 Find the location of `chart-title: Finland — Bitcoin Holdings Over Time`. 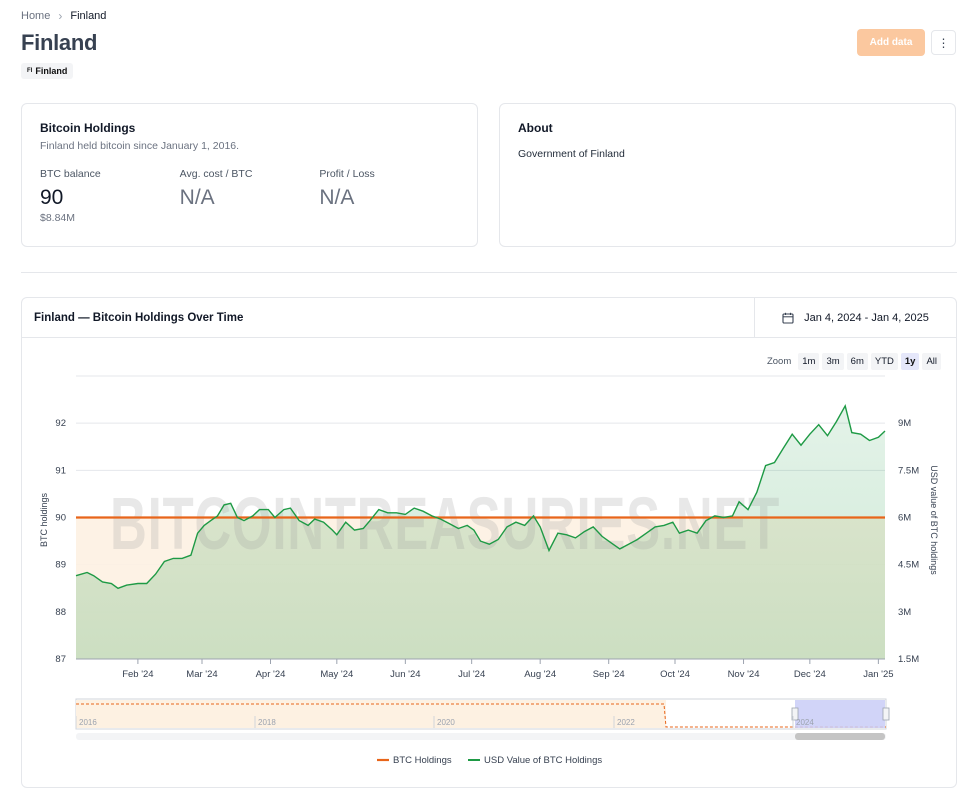

chart-title: Finland — Bitcoin Holdings Over Time is located at coordinates (139, 317).